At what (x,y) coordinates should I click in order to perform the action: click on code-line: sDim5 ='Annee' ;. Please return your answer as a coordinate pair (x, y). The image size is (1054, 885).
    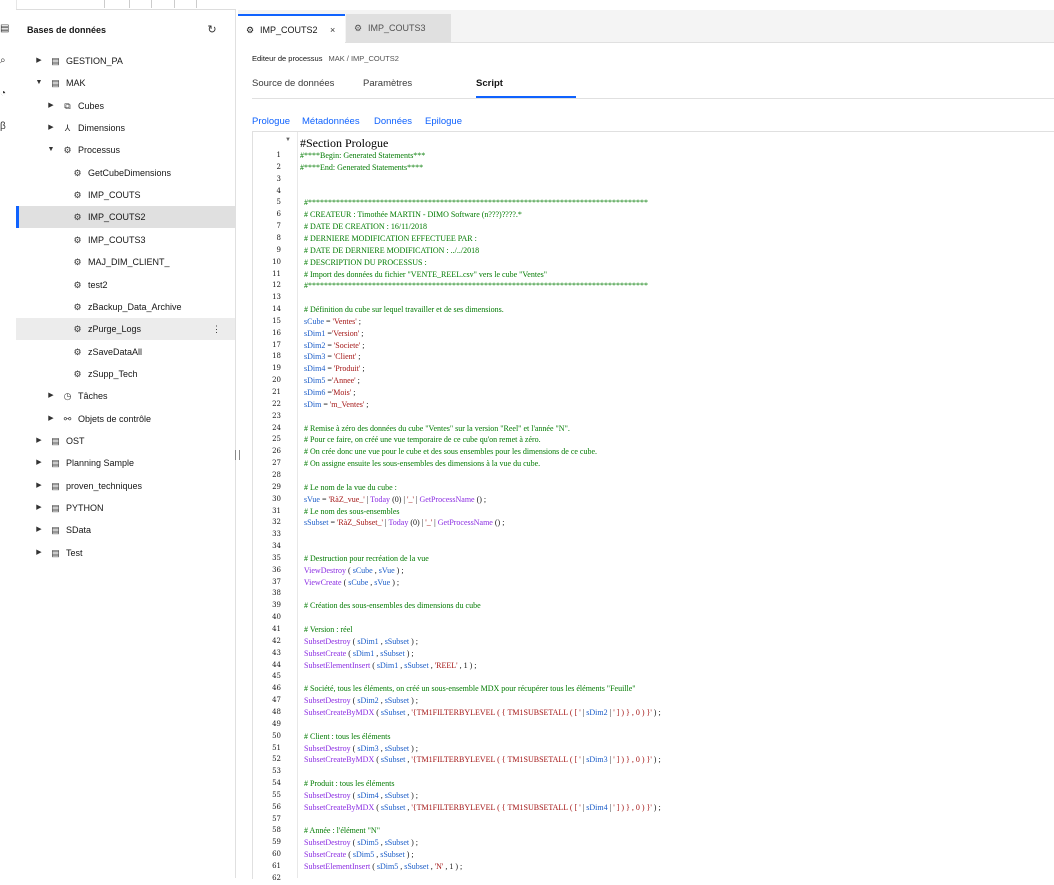
    Looking at the image, I should click on (330, 381).